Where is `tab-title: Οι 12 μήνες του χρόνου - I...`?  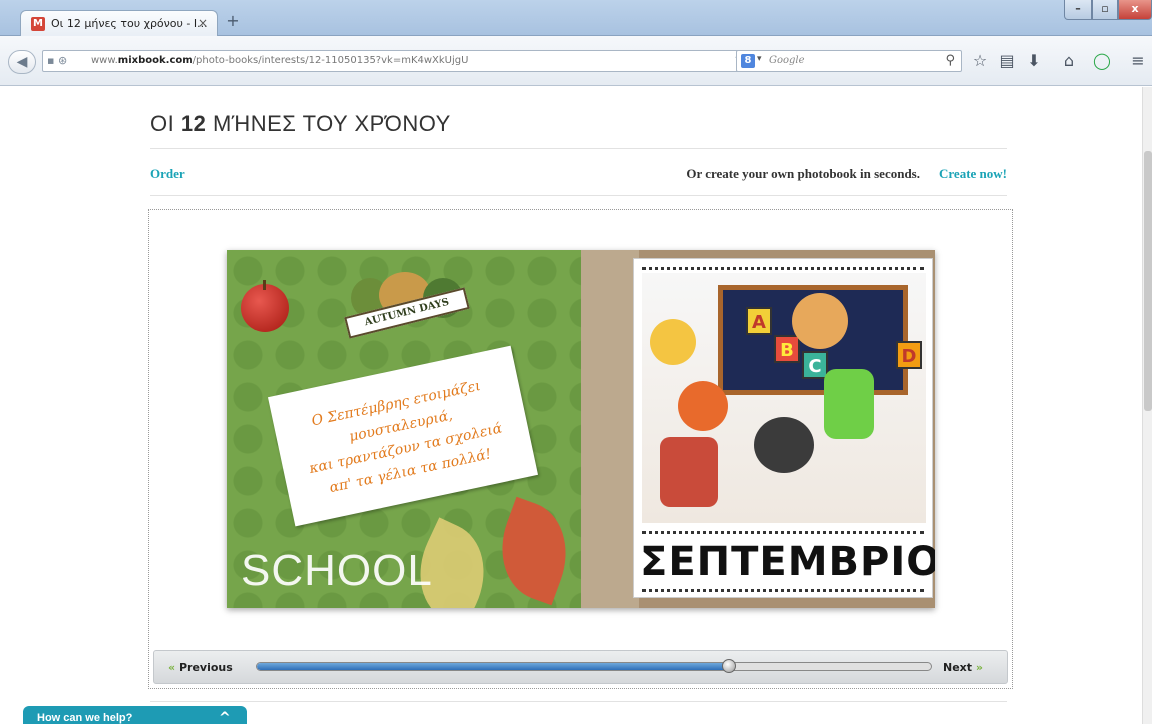
tab-title: Οι 12 μήνες του χρόνου - I... is located at coordinates (129, 23).